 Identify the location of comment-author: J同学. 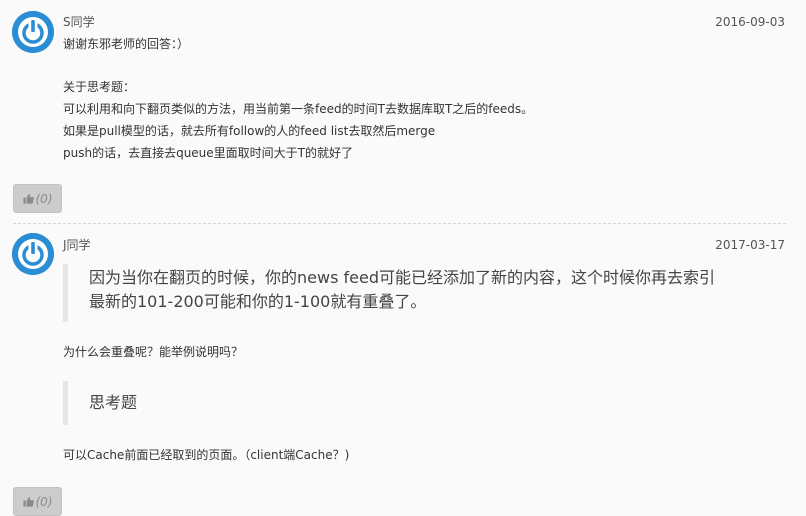
(77, 245).